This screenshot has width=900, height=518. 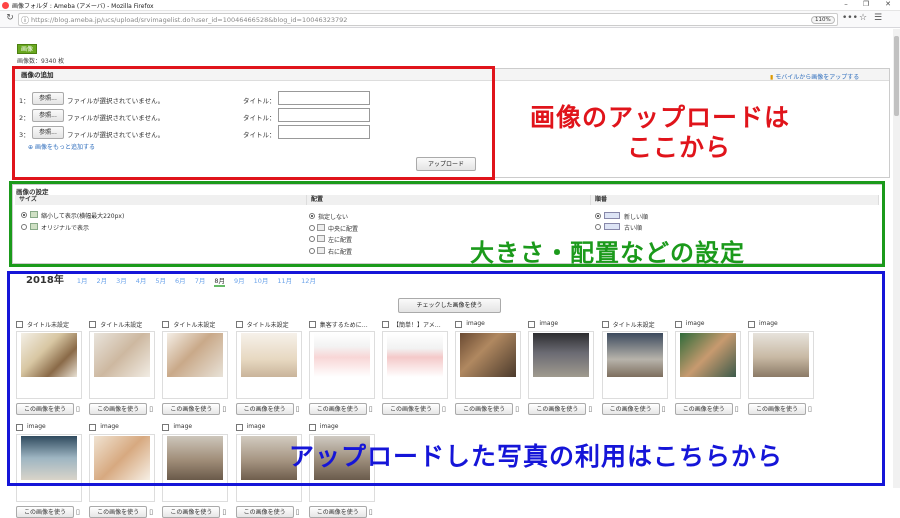 What do you see at coordinates (772, 77) in the screenshot?
I see `phone-icon: ▮` at bounding box center [772, 77].